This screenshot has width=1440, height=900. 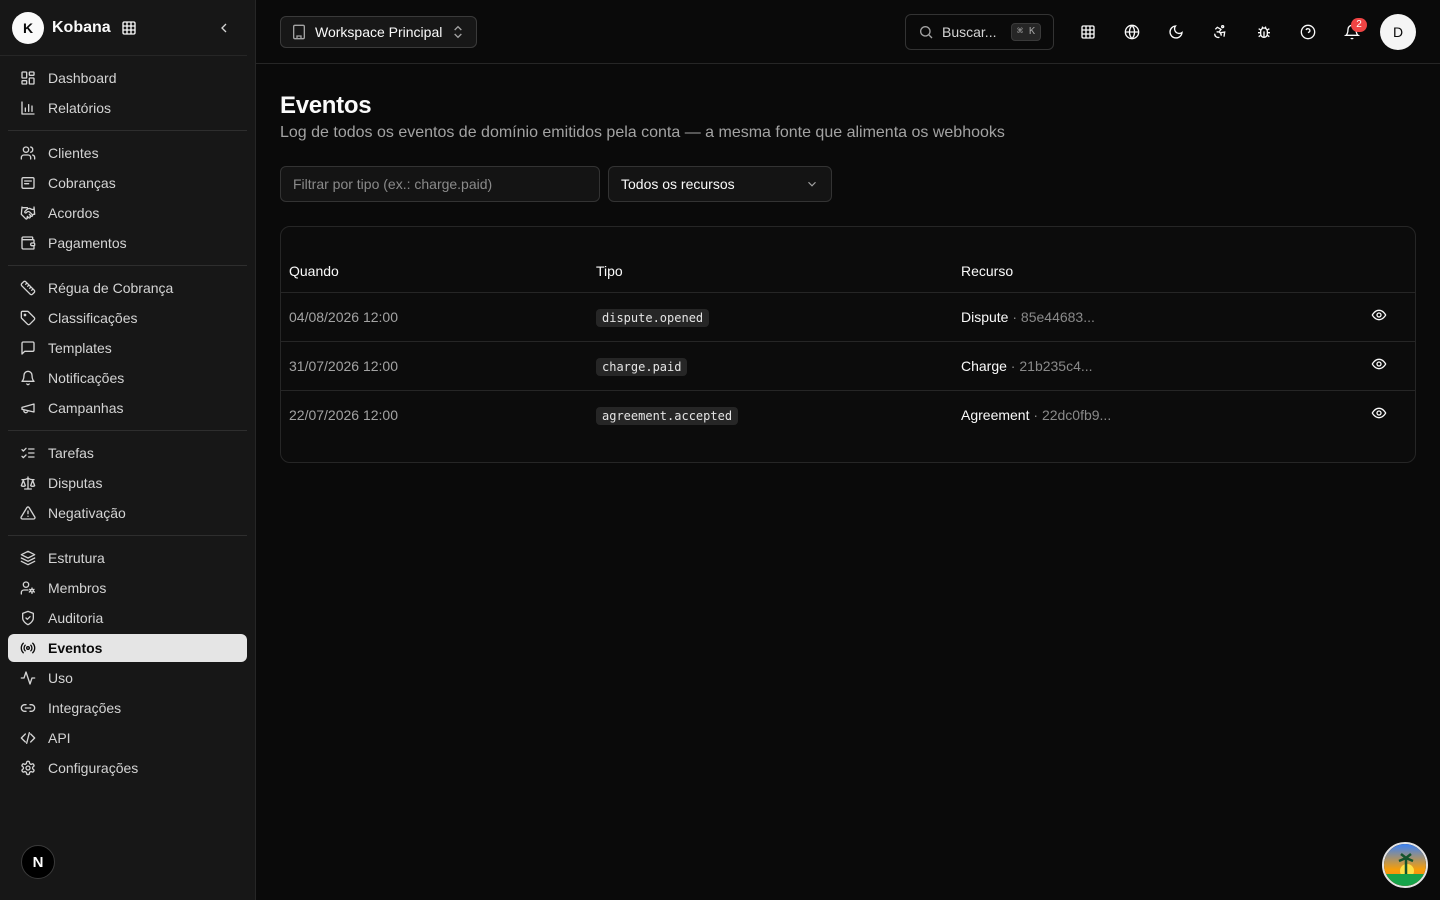 I want to click on sidebar-item-templates: Templates, so click(x=127, y=348).